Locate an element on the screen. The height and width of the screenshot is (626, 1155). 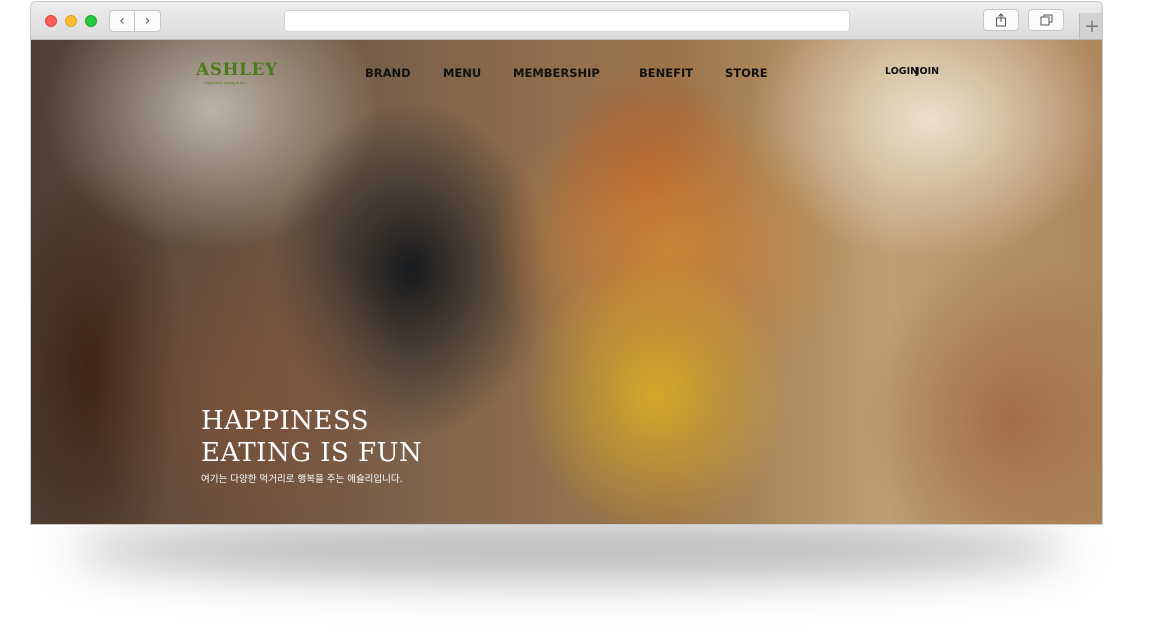
plus-icon: + is located at coordinates (1092, 26).